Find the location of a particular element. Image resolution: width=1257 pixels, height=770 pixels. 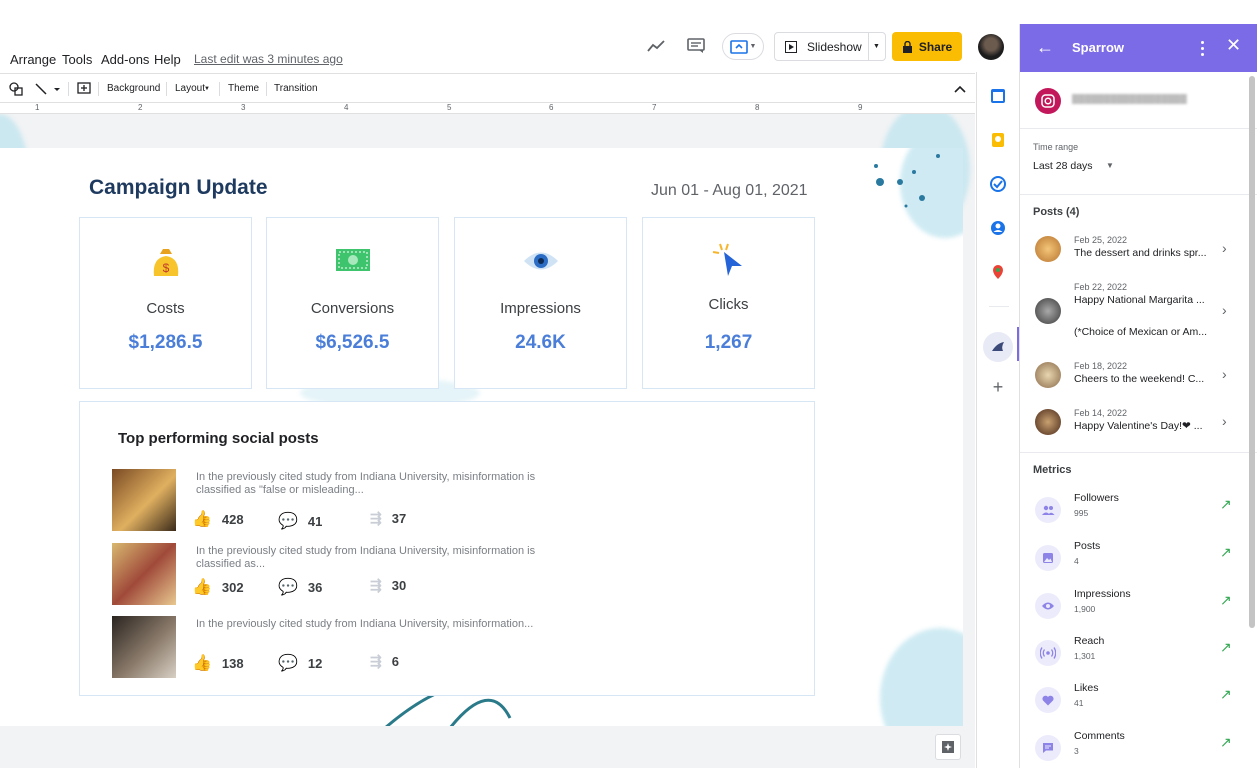

metric-value: 41 is located at coordinates (1079, 703).